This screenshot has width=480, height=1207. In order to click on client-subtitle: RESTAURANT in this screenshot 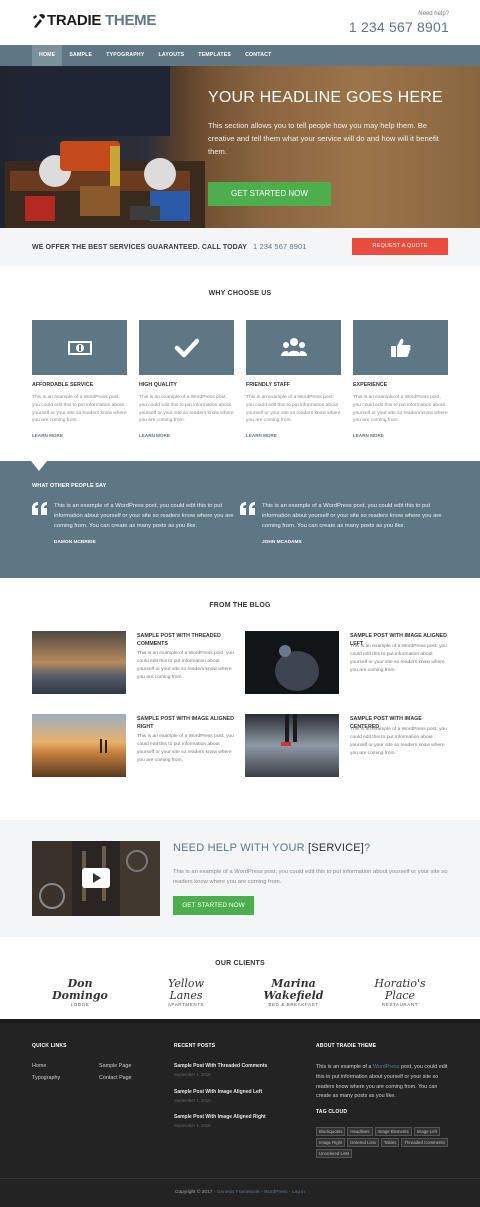, I will do `click(400, 1004)`.